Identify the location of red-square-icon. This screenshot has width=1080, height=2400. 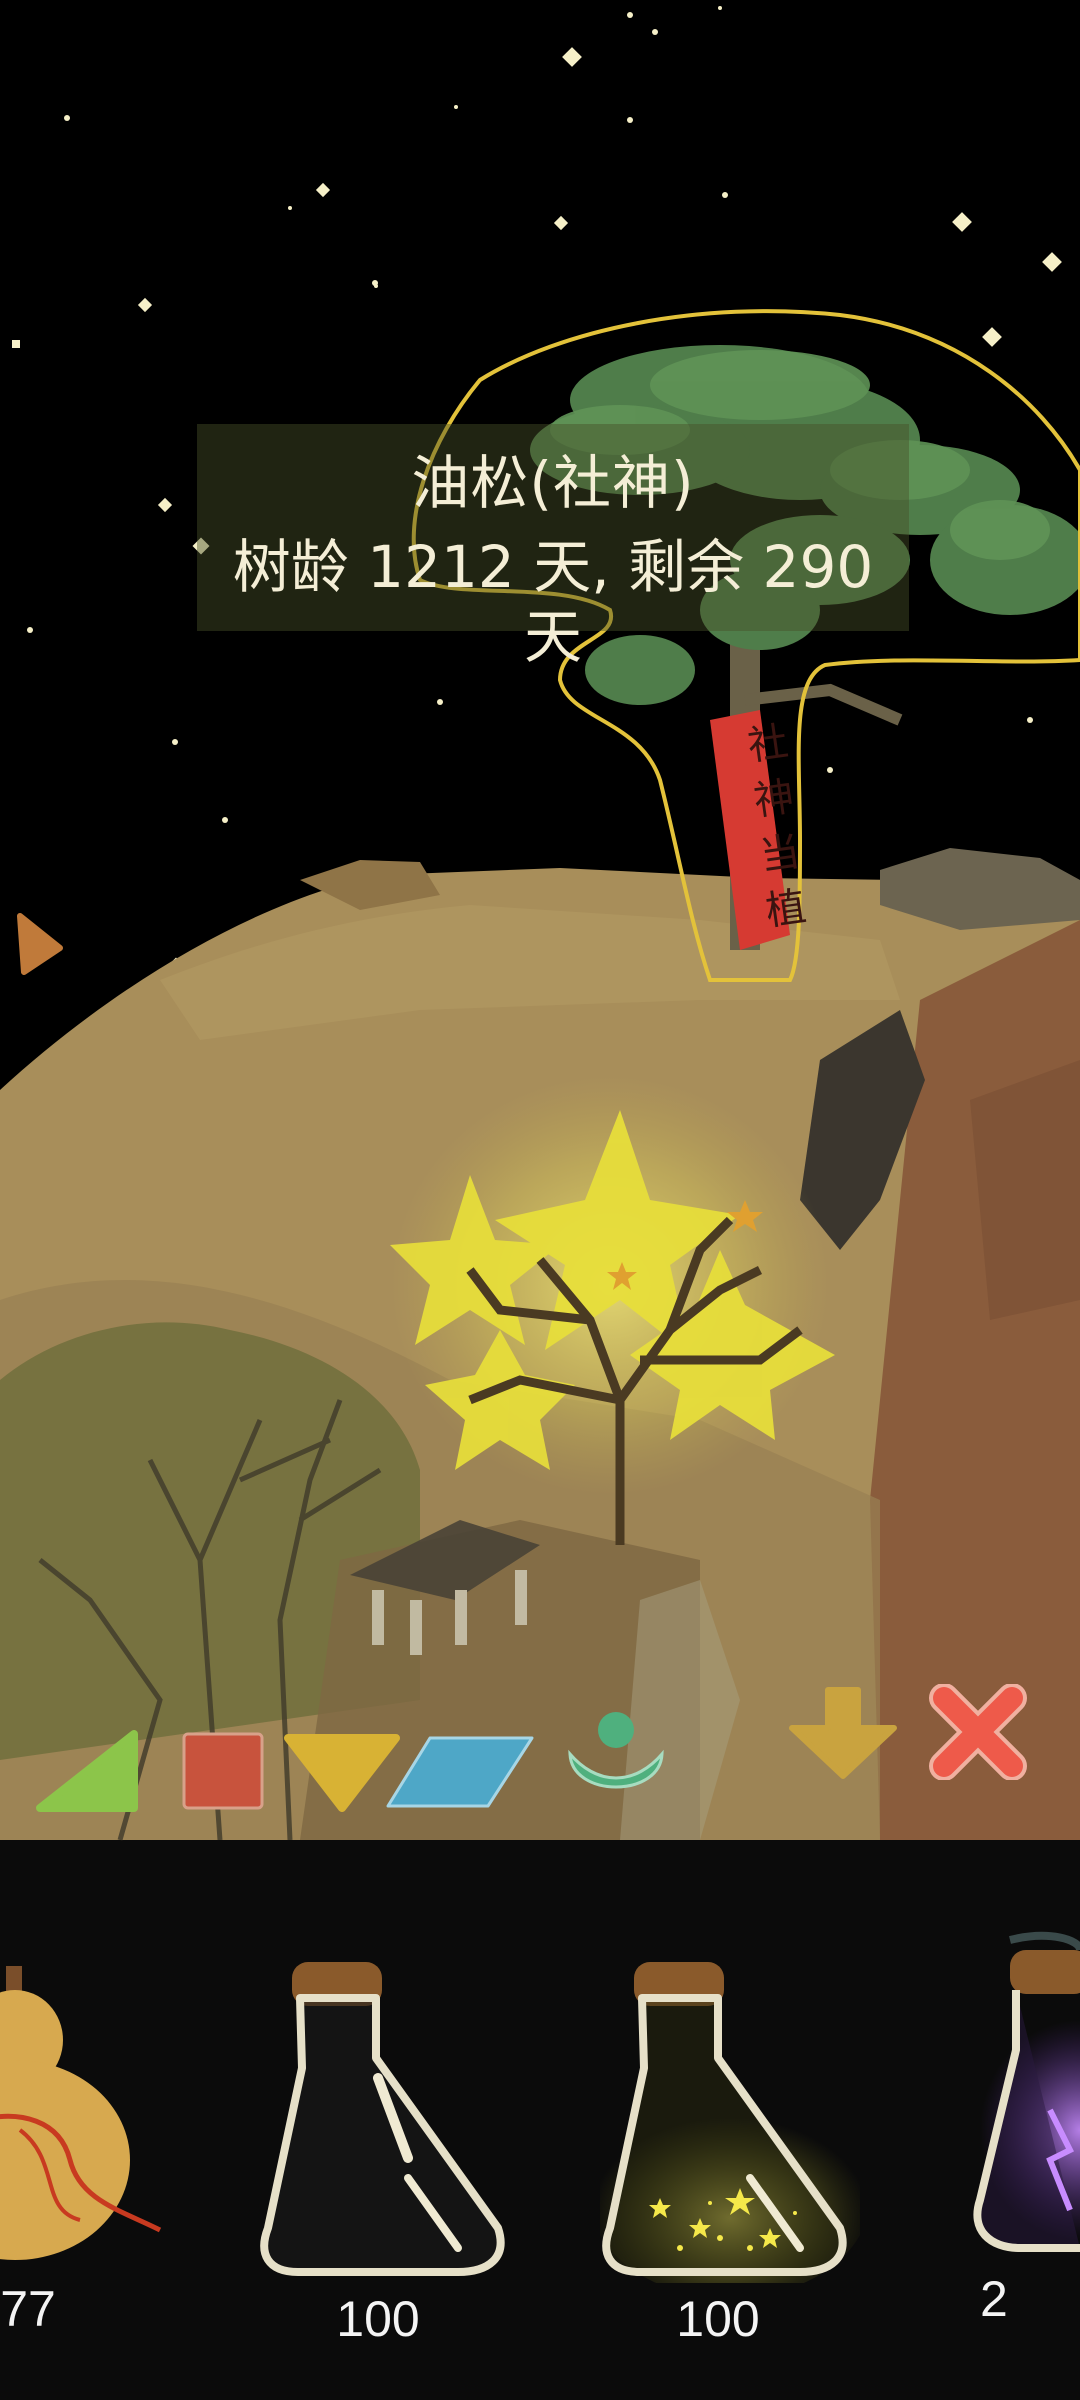
(223, 1771).